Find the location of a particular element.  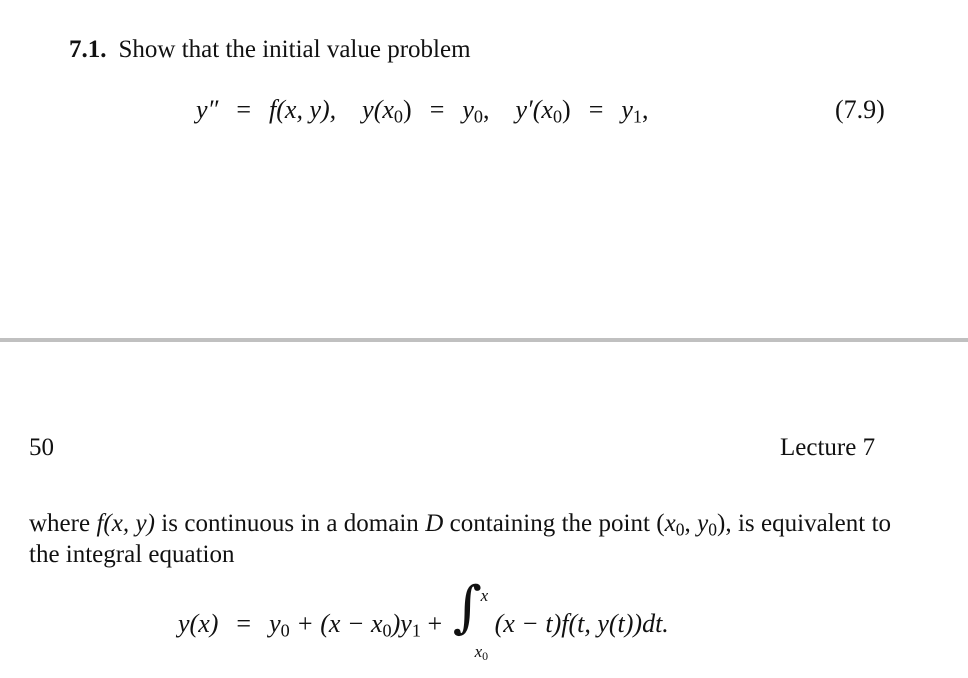

eq-lhs-3: y′(x0) is located at coordinates (543, 111).